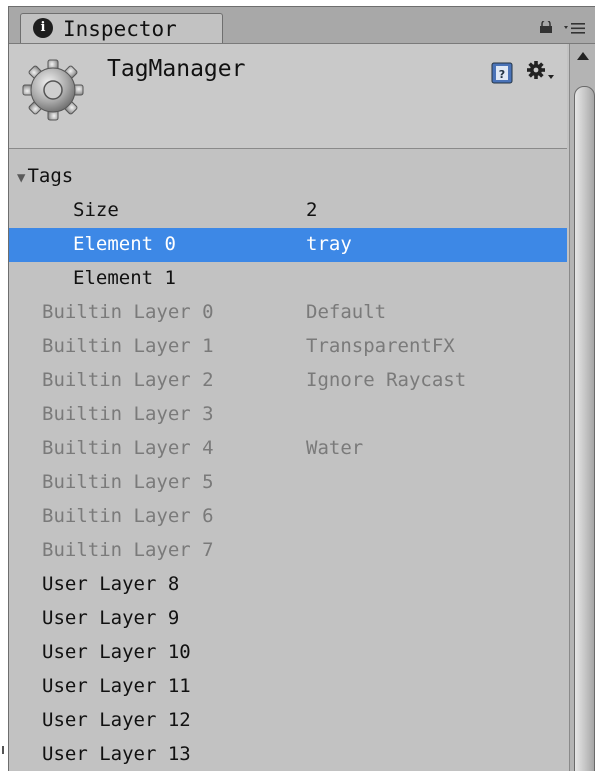 The height and width of the screenshot is (771, 595). What do you see at coordinates (288, 245) in the screenshot?
I see `tag-element-row: Element 0 tray` at bounding box center [288, 245].